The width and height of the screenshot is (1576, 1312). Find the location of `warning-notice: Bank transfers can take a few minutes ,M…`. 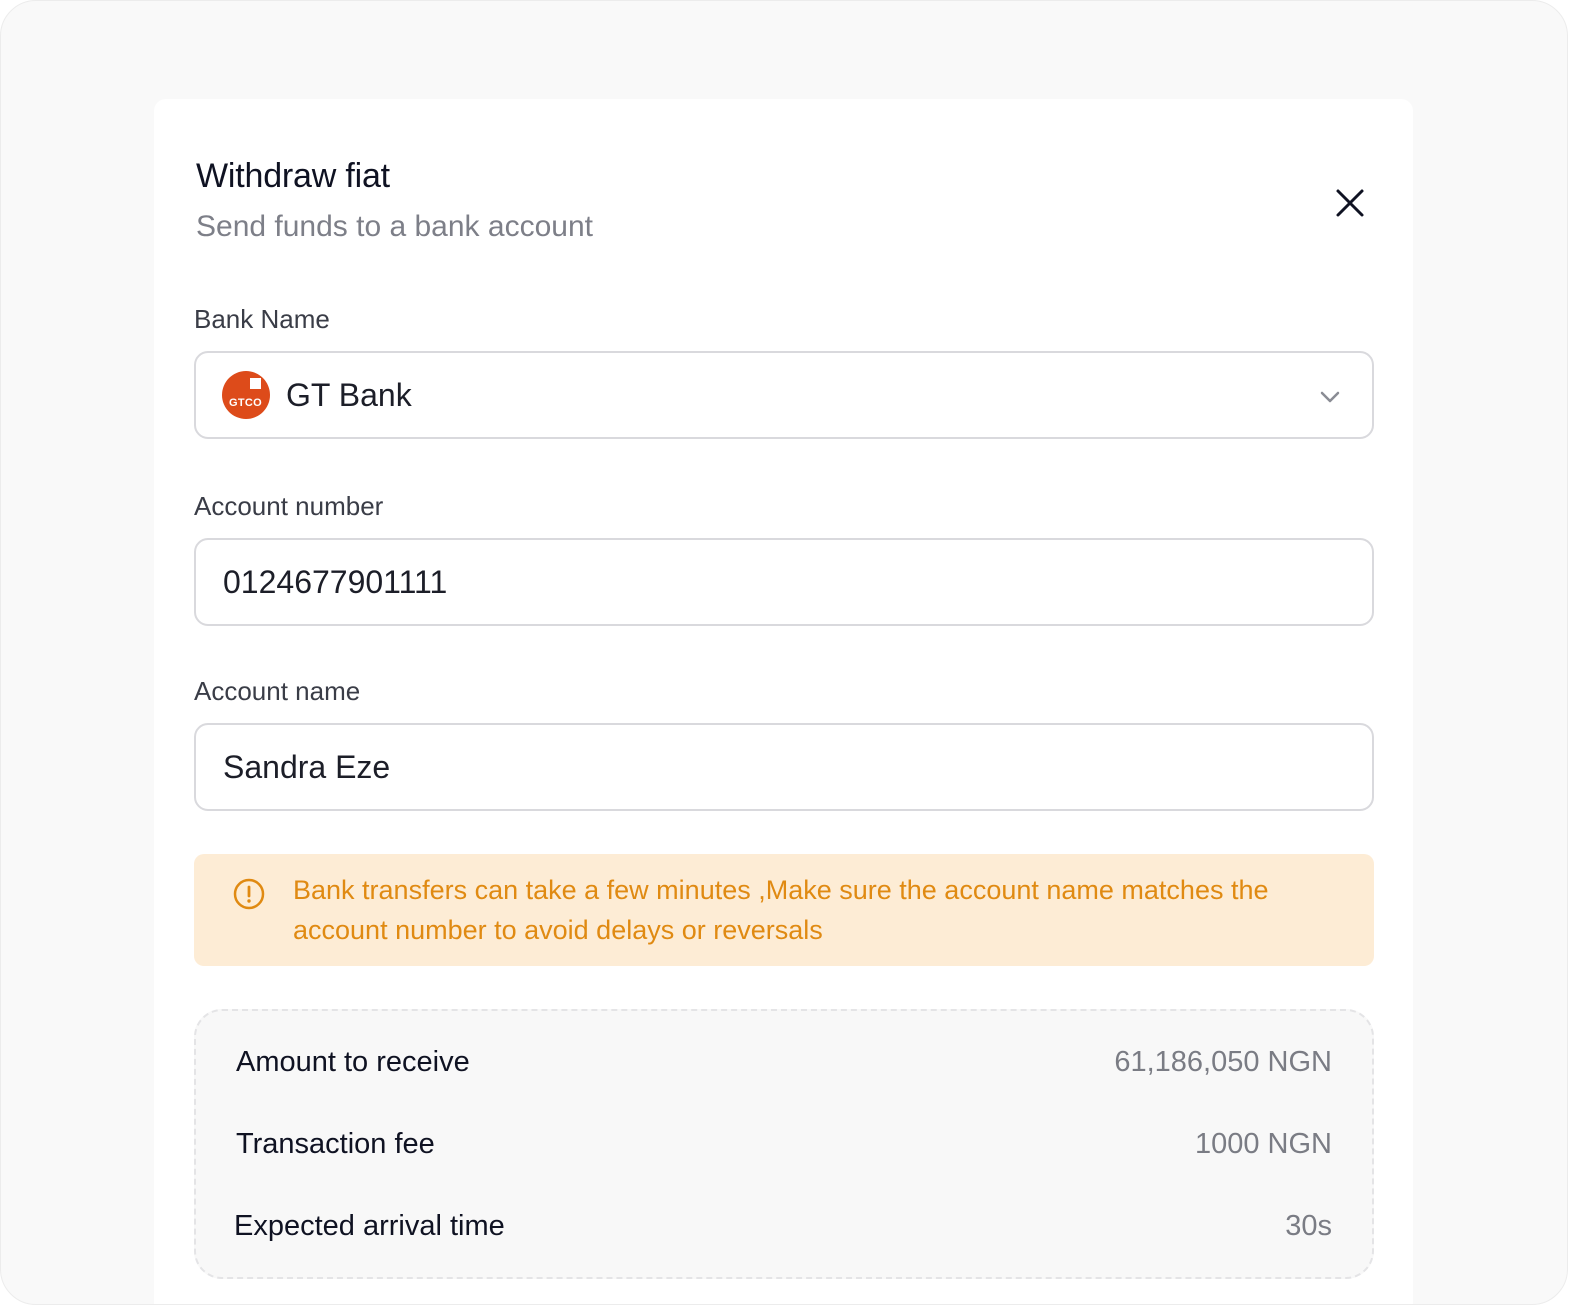

warning-notice: Bank transfers can take a few minutes ,M… is located at coordinates (784, 910).